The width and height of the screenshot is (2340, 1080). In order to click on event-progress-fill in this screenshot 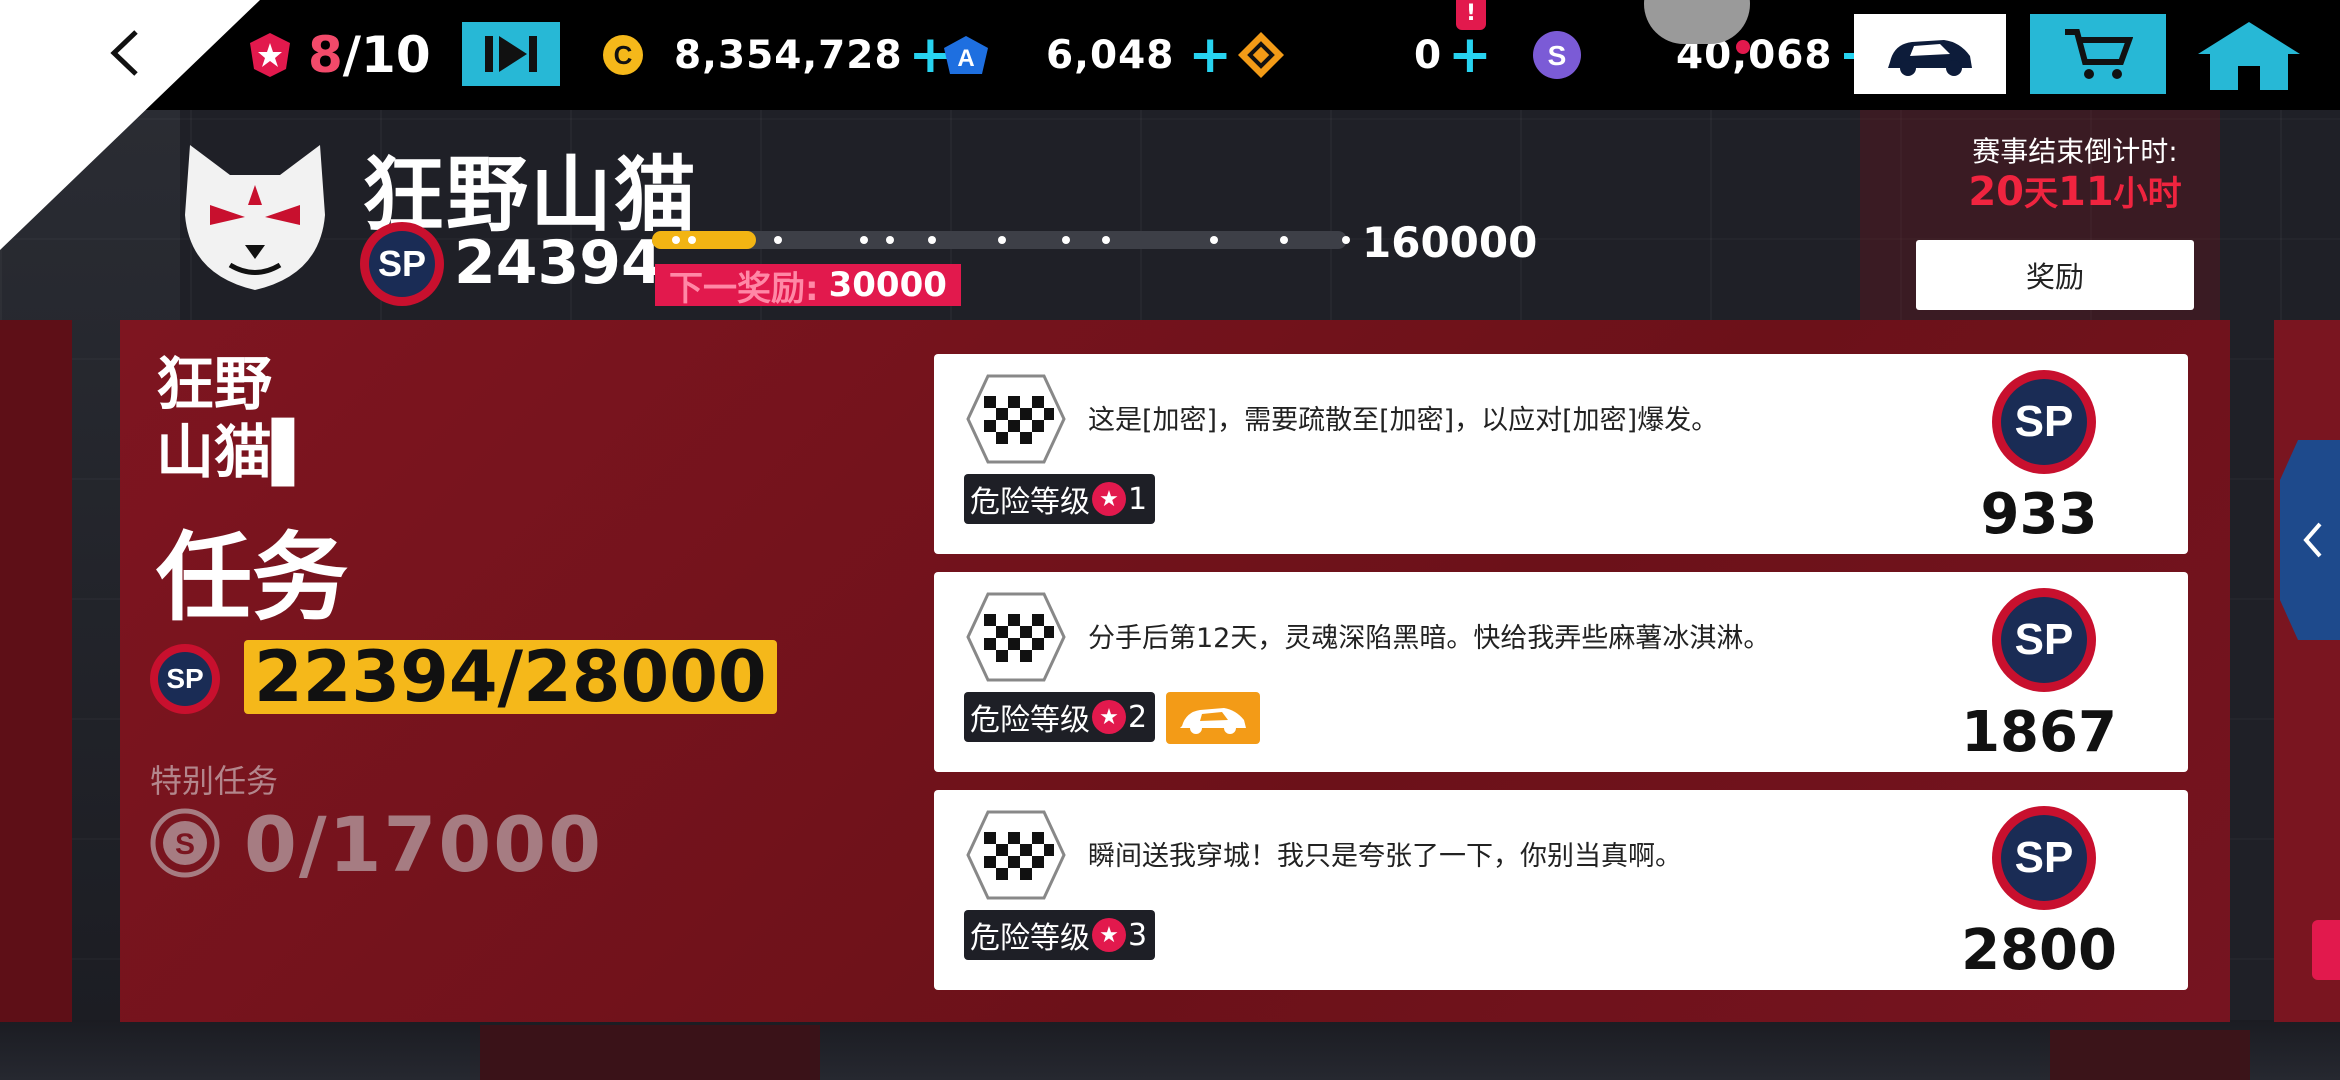, I will do `click(704, 240)`.